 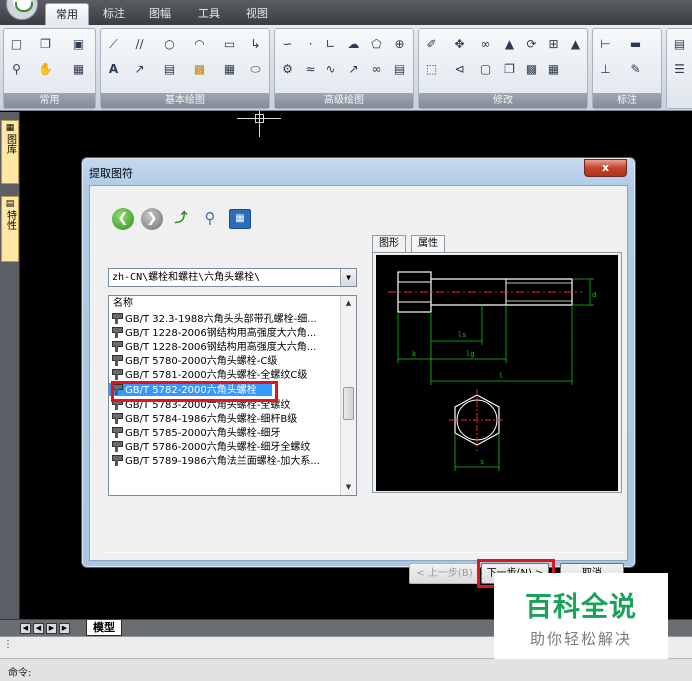 What do you see at coordinates (16, 44) in the screenshot?
I see `new-file-icon: □` at bounding box center [16, 44].